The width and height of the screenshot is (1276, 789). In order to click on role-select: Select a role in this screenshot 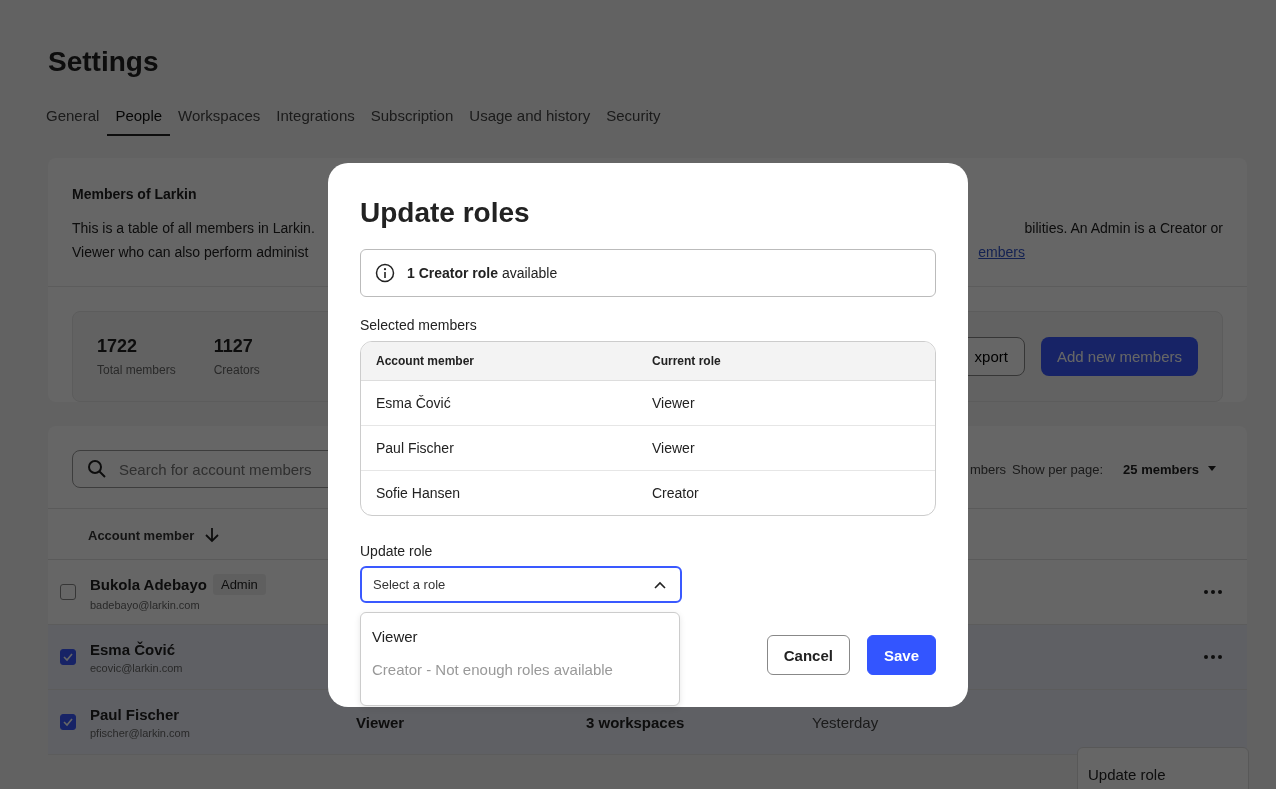, I will do `click(521, 584)`.